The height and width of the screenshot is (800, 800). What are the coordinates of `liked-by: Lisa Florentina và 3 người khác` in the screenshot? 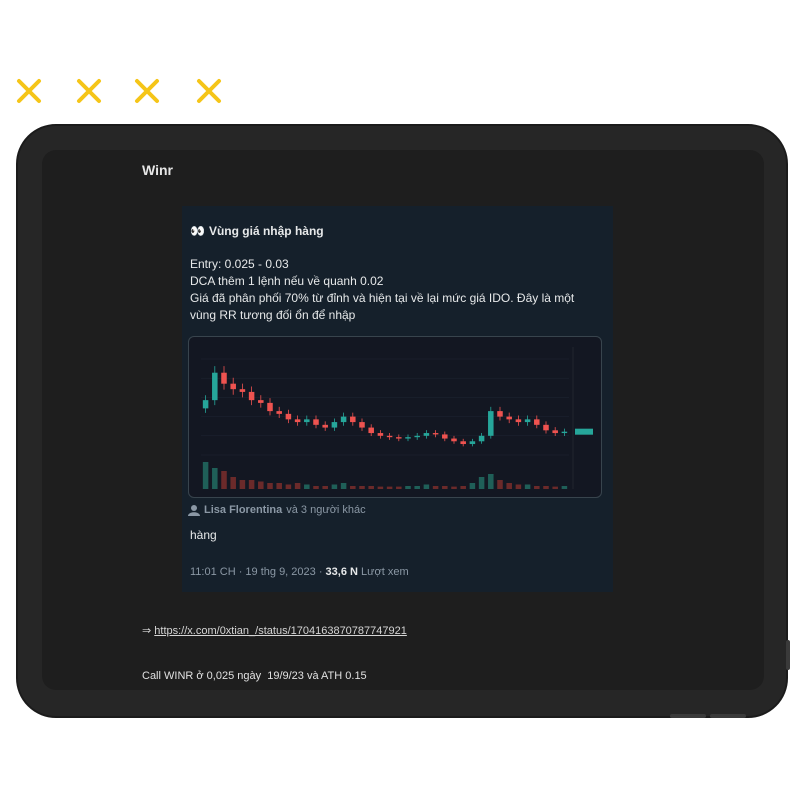 It's located at (277, 510).